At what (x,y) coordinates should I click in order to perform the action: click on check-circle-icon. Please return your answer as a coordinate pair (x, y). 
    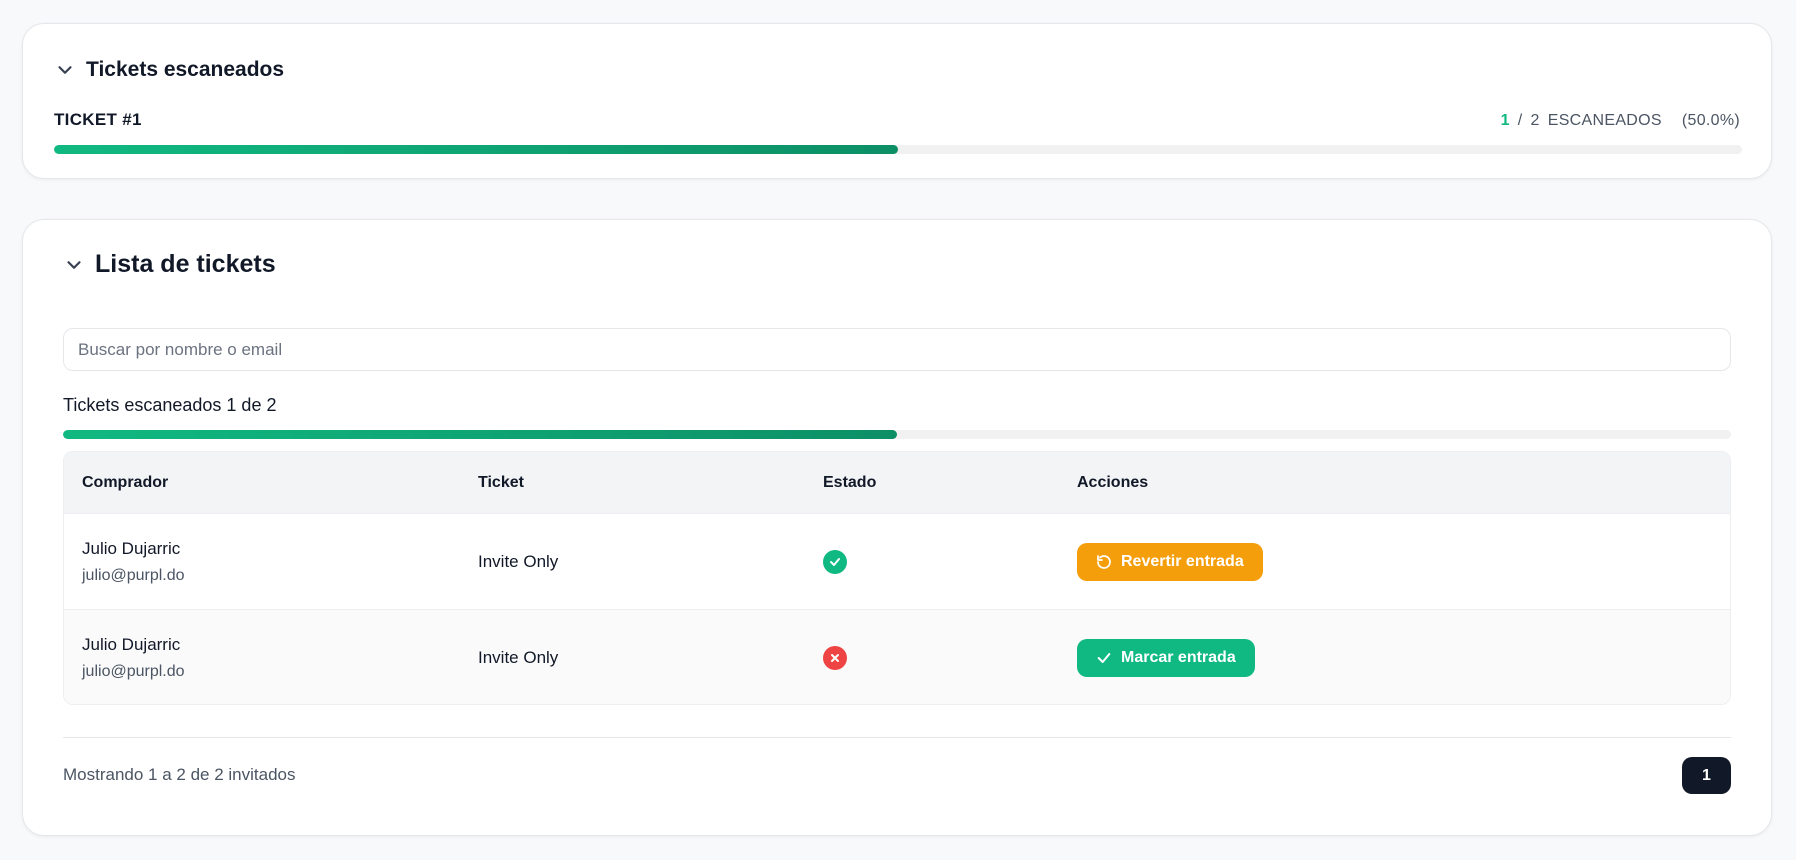
    Looking at the image, I should click on (835, 561).